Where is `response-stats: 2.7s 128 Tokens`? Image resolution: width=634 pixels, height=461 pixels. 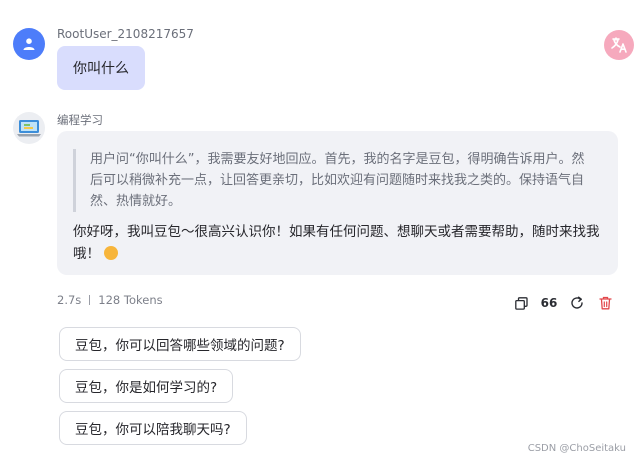 response-stats: 2.7s 128 Tokens is located at coordinates (110, 300).